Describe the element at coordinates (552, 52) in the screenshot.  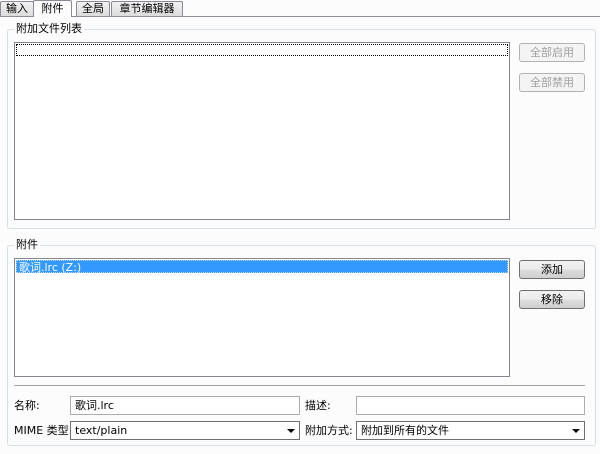
I see `enable-all-button: 全部启用` at that location.